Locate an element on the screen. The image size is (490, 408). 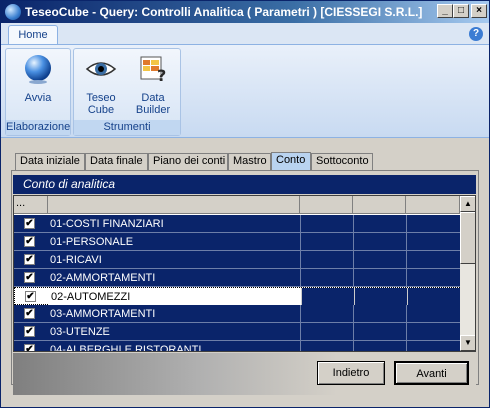
teseo-cube-button: Teseo Cube is located at coordinates (101, 84).